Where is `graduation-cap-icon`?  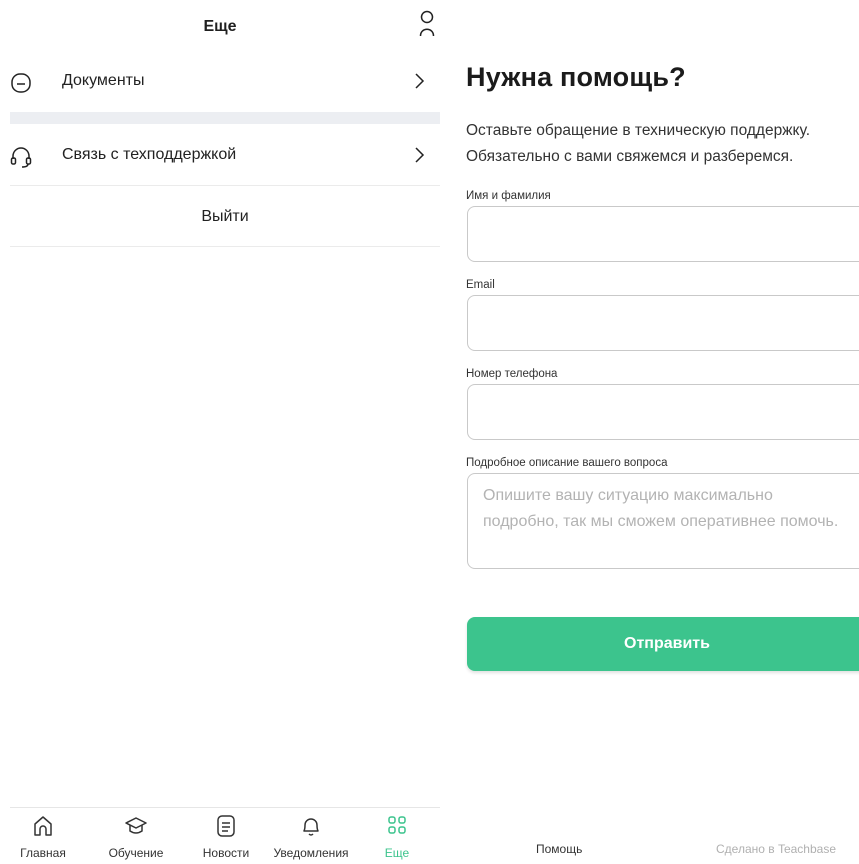 graduation-cap-icon is located at coordinates (136, 825).